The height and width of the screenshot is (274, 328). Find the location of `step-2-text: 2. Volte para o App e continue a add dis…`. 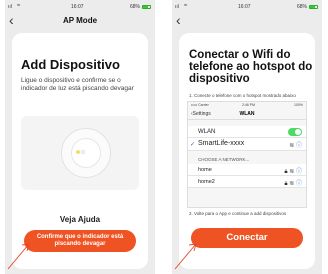

step-2-text: 2. Volte para o App e continue a add dis… is located at coordinates (238, 213).